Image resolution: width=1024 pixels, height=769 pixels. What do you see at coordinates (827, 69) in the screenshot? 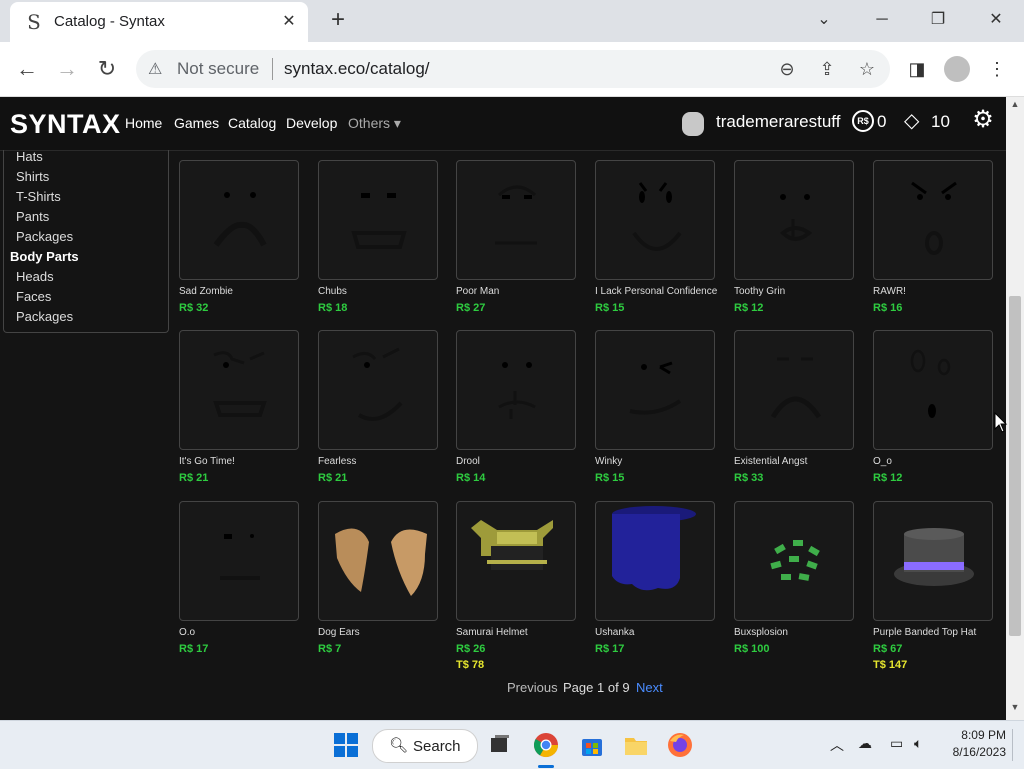
I see `share-icon: ⇪` at bounding box center [827, 69].